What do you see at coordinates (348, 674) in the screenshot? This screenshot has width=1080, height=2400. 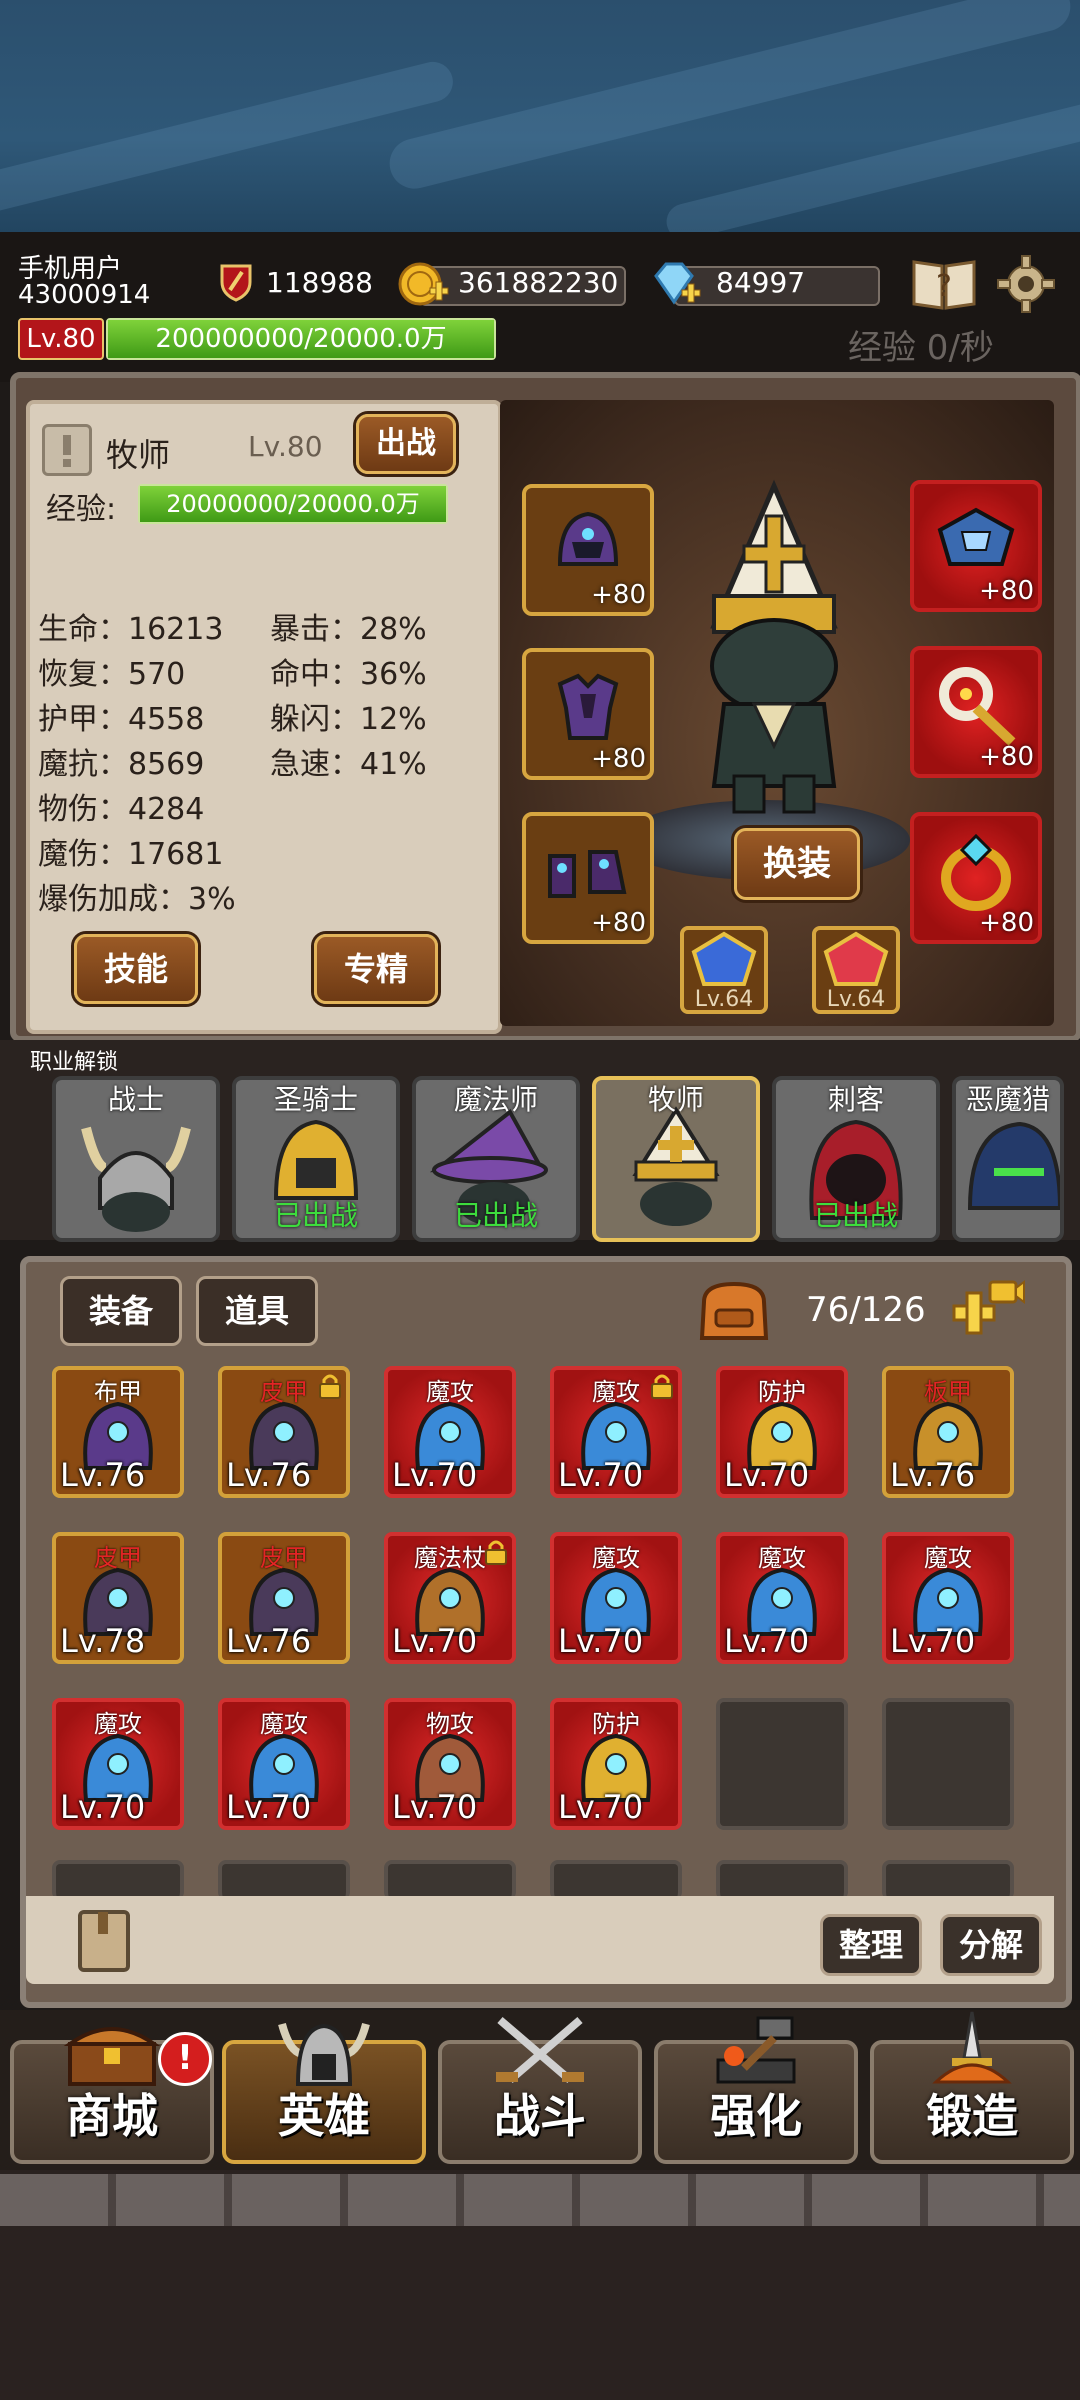 I see `stat-accuracy: 命中：36%` at bounding box center [348, 674].